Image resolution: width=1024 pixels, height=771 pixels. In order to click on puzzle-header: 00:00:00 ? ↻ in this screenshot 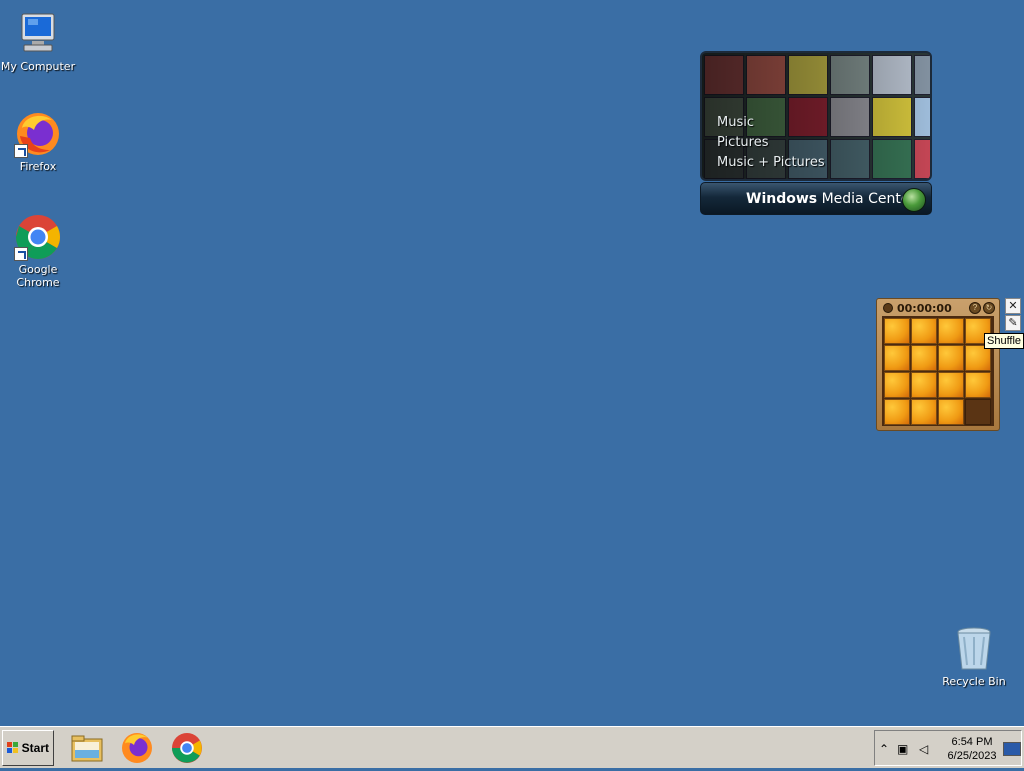, I will do `click(938, 308)`.